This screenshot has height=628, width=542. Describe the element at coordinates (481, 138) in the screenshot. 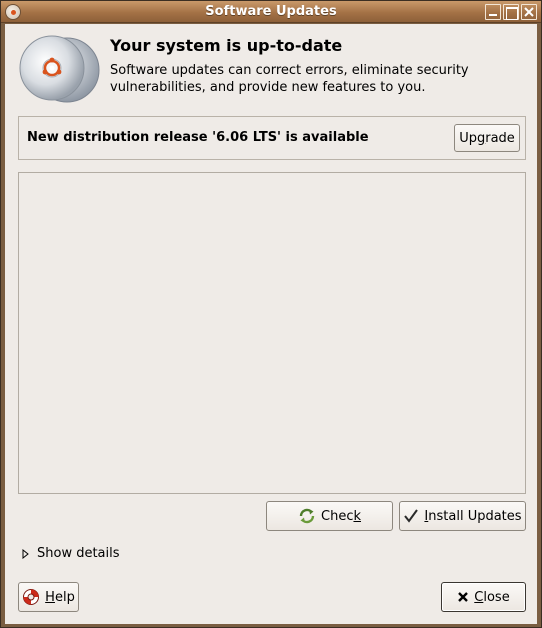

I see `upgrade-mnemonic: g` at that location.